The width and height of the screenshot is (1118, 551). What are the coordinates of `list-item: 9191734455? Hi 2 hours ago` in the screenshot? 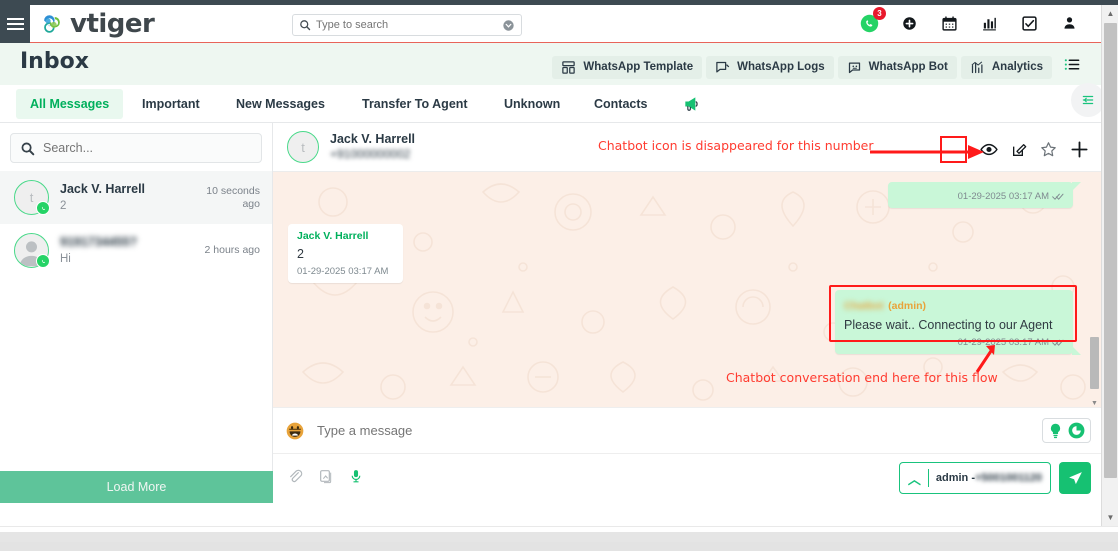 It's located at (136, 250).